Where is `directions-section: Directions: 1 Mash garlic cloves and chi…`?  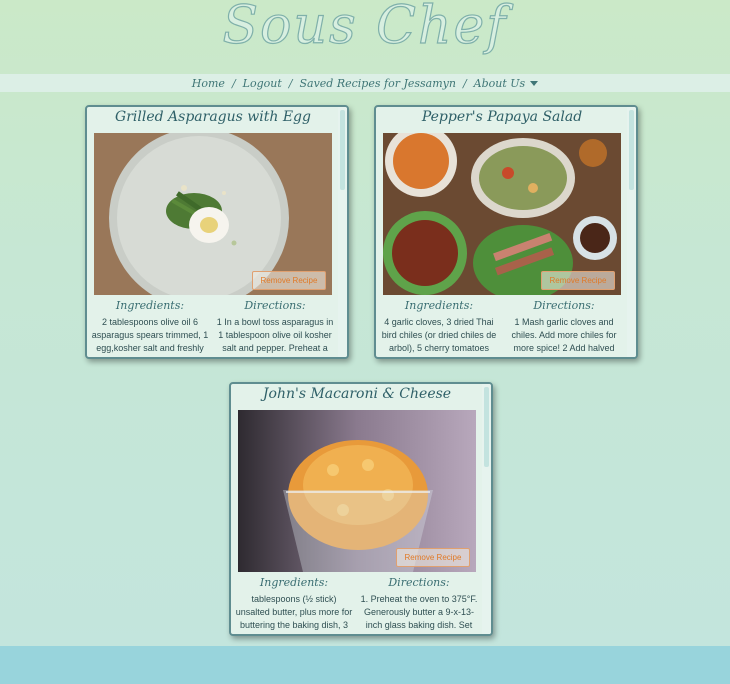
directions-section: Directions: 1 Mash garlic cloves and chi… is located at coordinates (564, 327).